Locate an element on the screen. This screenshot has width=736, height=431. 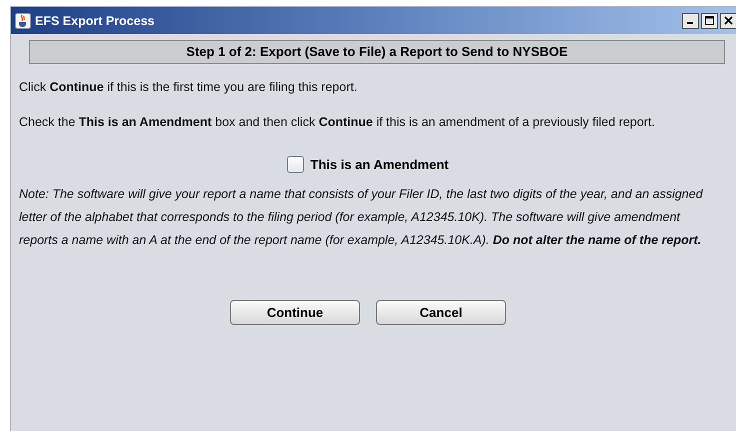
step-heading: Step 1 of 2: Export (Save to File) a Report to Send to NYSBOE is located at coordinates (377, 52).